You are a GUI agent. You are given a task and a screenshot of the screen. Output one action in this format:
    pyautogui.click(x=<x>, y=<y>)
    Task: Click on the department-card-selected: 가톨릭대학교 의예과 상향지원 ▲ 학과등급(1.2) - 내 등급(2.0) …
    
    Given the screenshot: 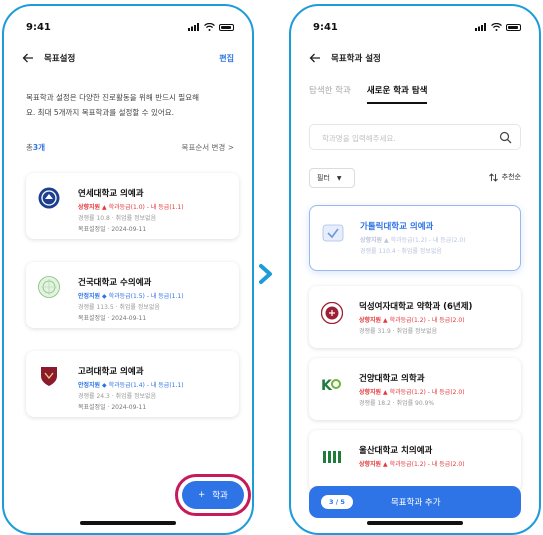 What is the action you would take?
    pyautogui.click(x=415, y=238)
    